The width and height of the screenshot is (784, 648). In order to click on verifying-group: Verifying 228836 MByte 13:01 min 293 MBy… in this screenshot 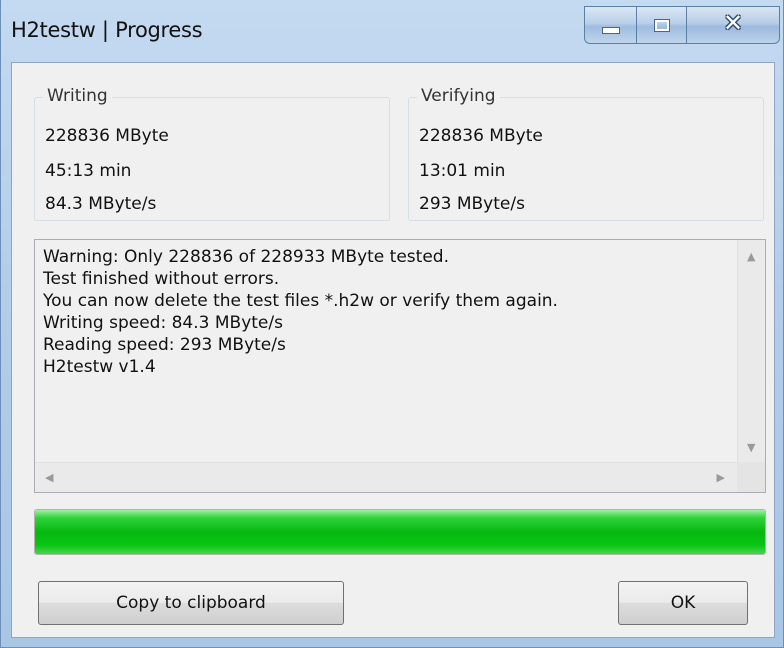, I will do `click(586, 153)`.